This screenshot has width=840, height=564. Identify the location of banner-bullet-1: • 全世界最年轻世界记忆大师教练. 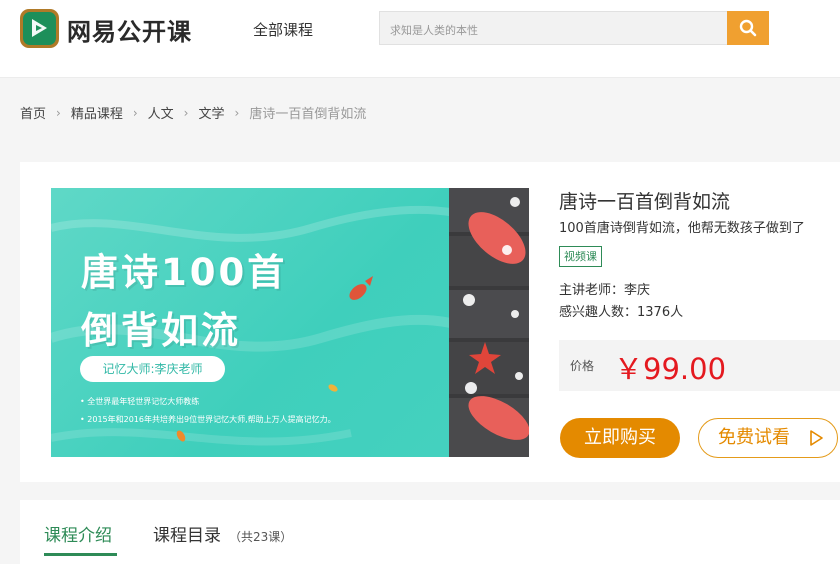
(140, 401).